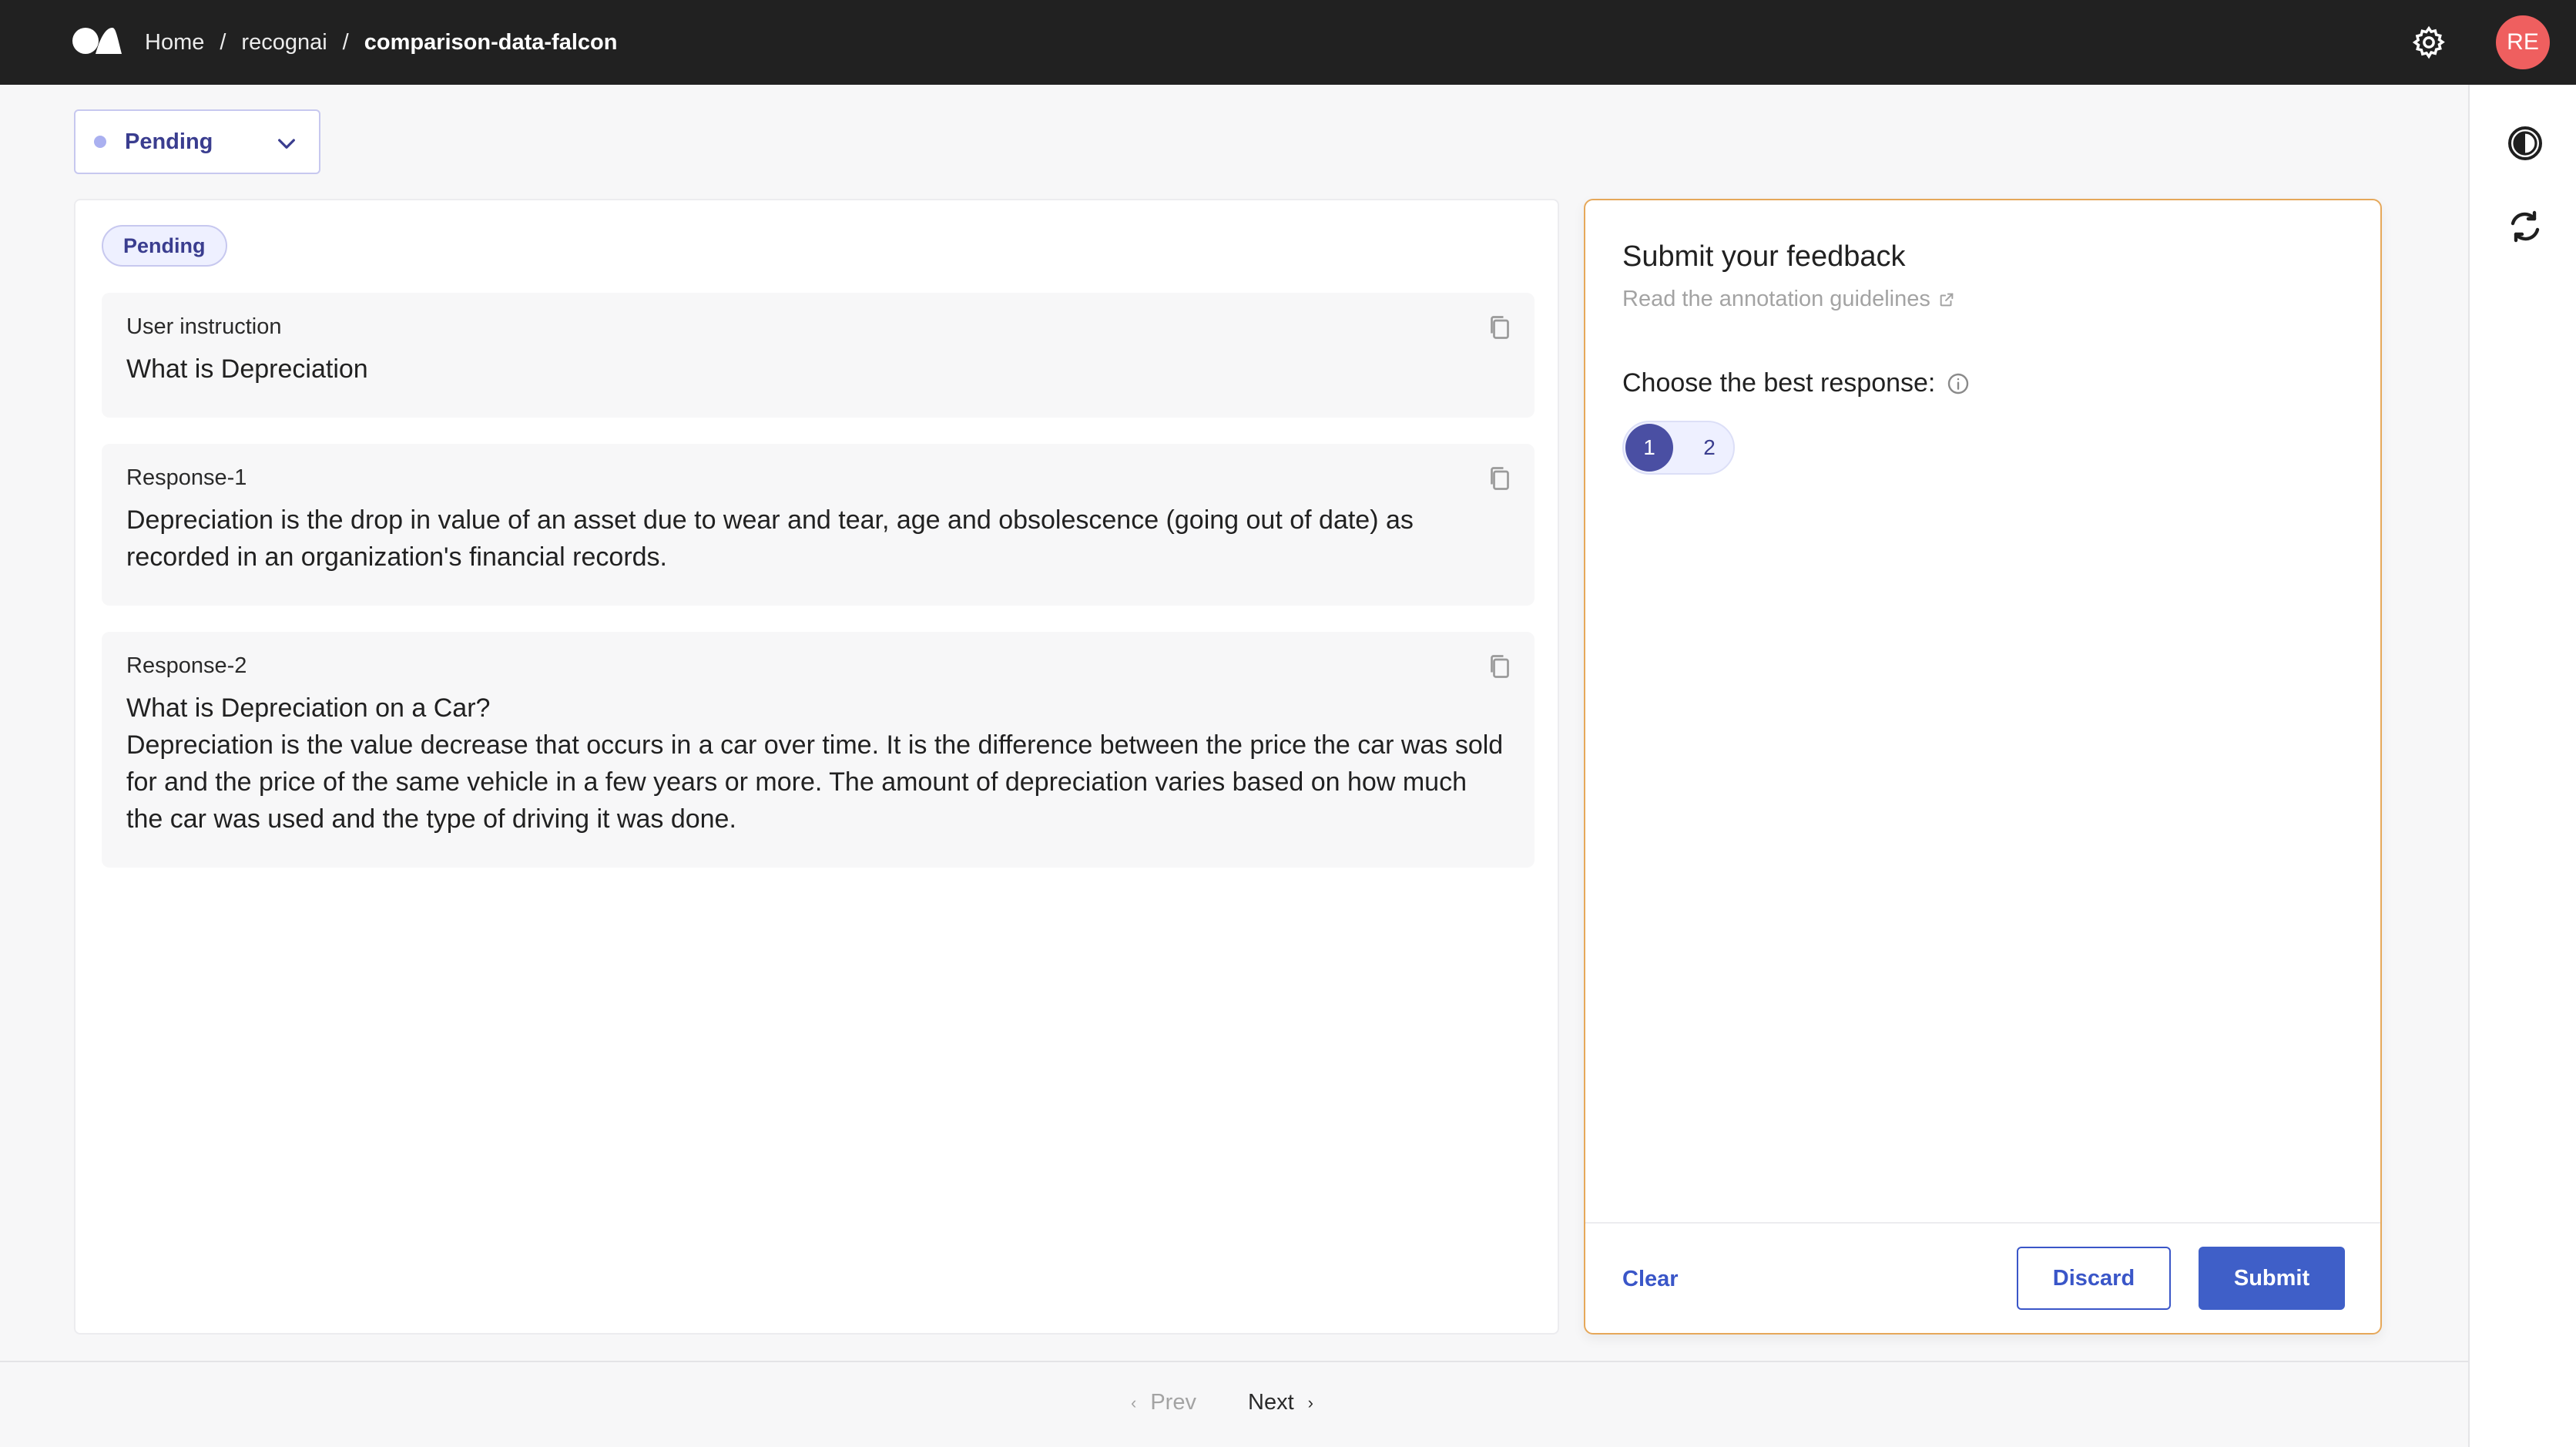  I want to click on status-filter-dropdown: Pending, so click(197, 141).